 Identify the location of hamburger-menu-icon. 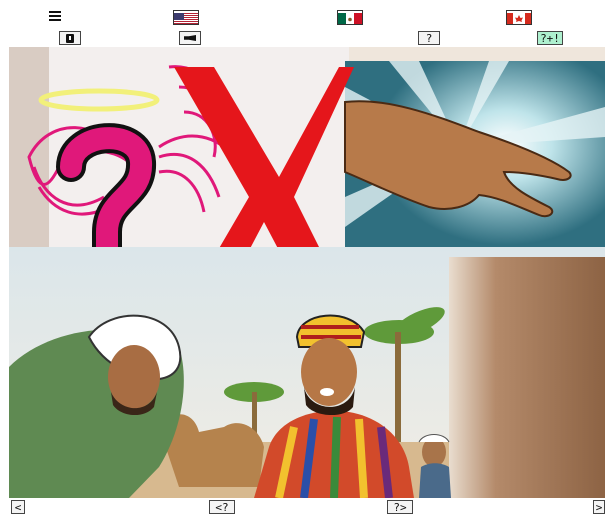
(55, 16).